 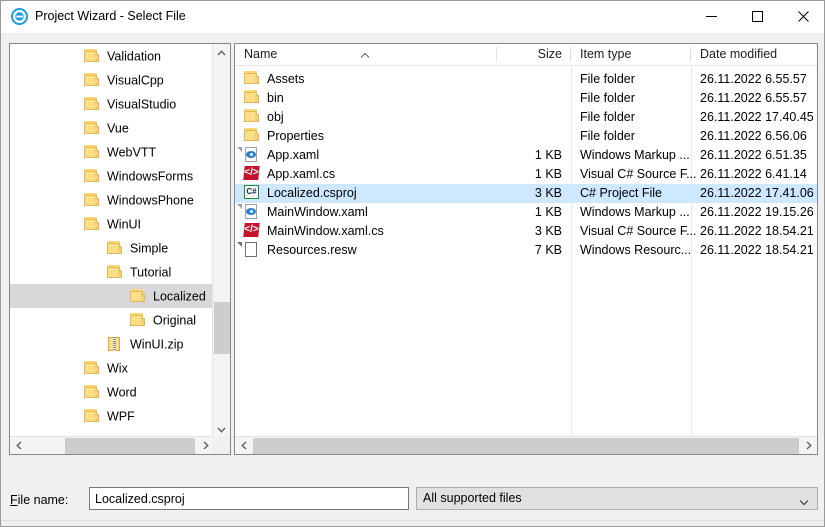 What do you see at coordinates (264, 117) in the screenshot?
I see `file-row-name: obj` at bounding box center [264, 117].